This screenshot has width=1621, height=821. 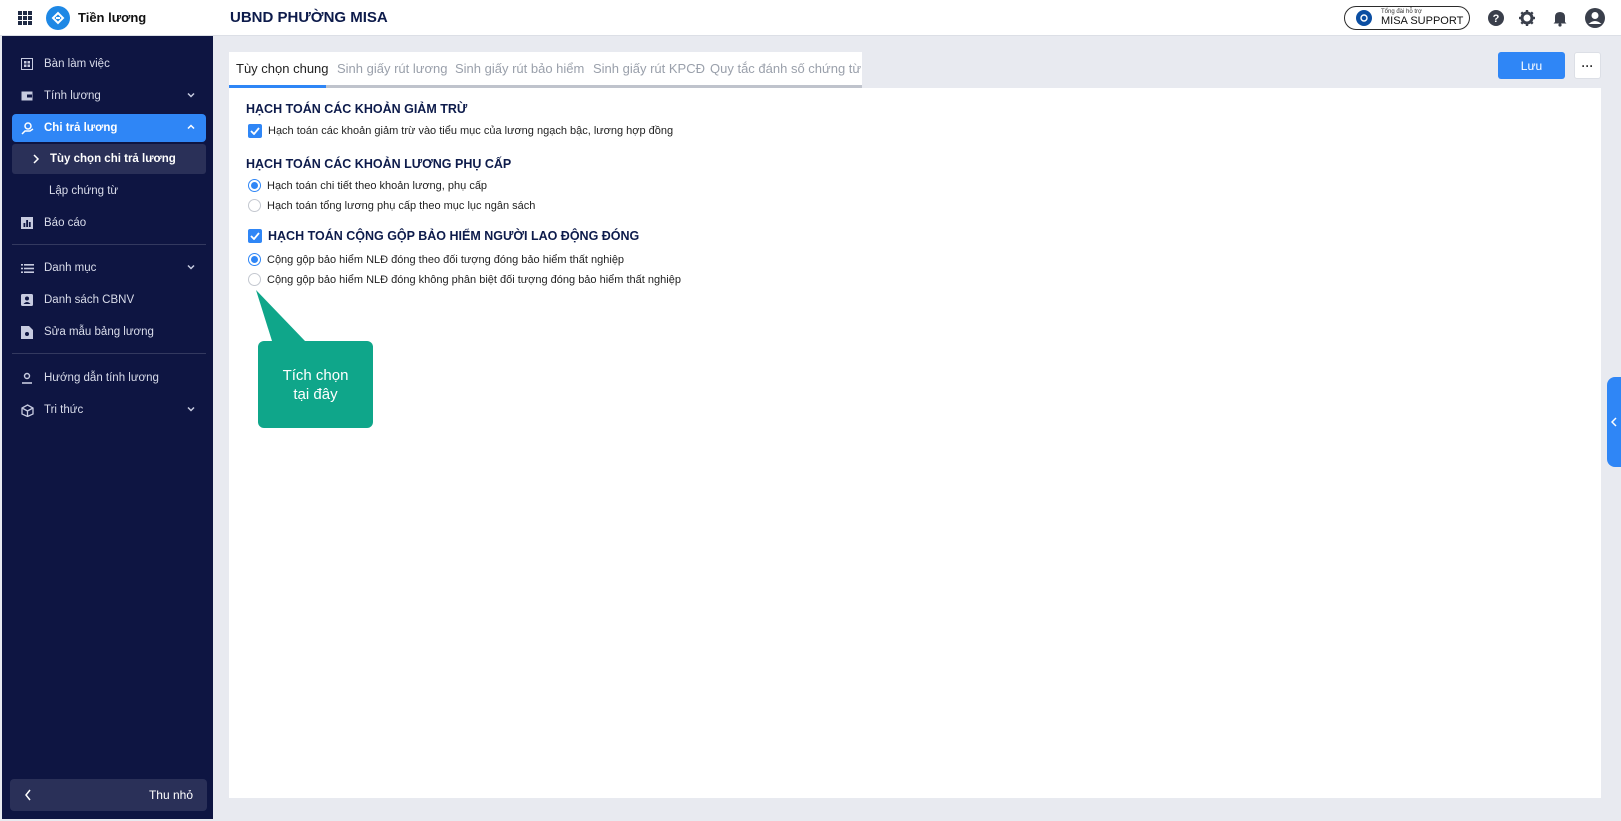 I want to click on sidebar-item-label: Tính lương, so click(x=72, y=96).